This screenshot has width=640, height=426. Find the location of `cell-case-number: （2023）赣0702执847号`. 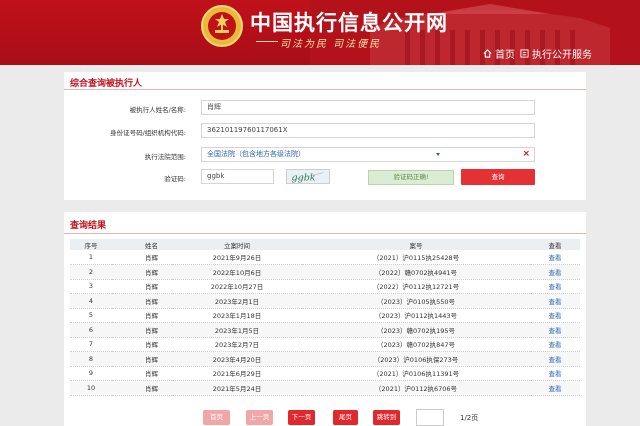

cell-case-number: （2023）赣0702执847号 is located at coordinates (416, 344).